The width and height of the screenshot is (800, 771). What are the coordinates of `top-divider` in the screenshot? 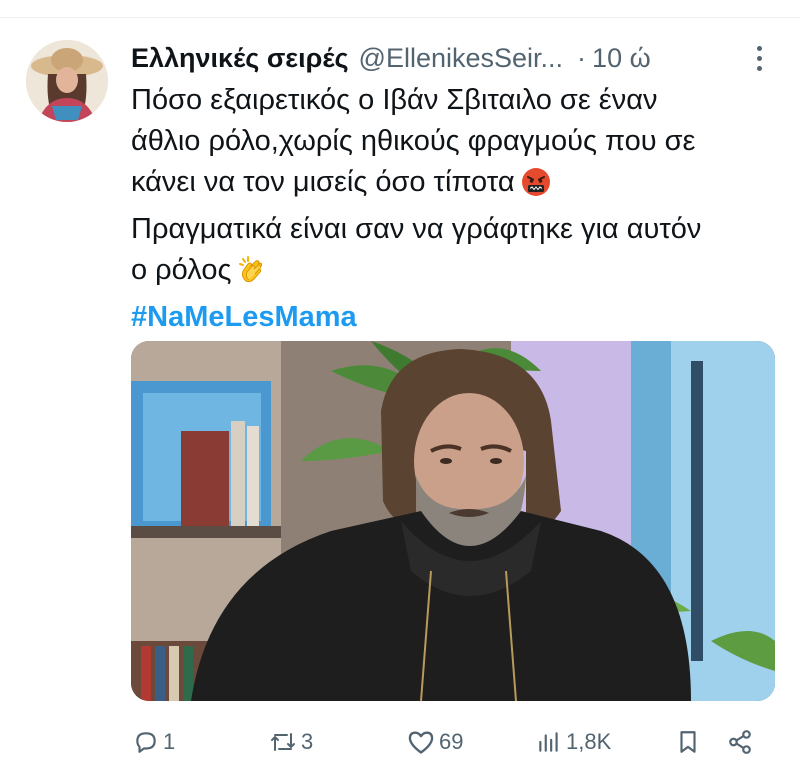 It's located at (400, 17).